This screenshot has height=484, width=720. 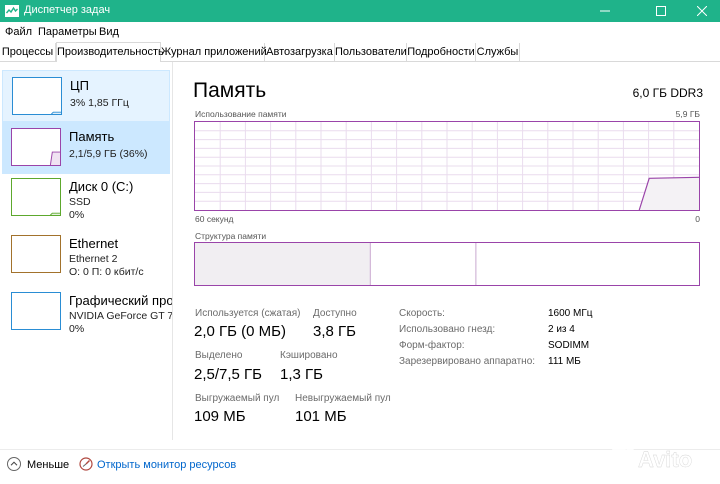 I want to click on resource-disk: Диск 0 (C:) SSD 0%, so click(x=86, y=198).